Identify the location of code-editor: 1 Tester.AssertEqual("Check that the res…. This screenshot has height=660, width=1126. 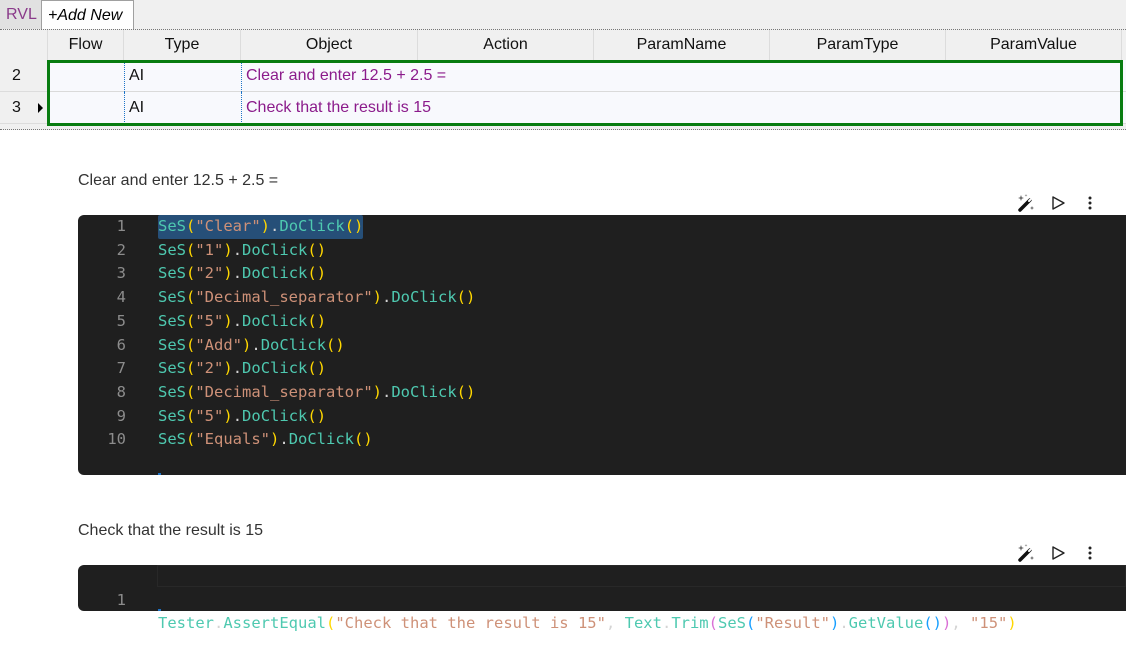
(602, 599).